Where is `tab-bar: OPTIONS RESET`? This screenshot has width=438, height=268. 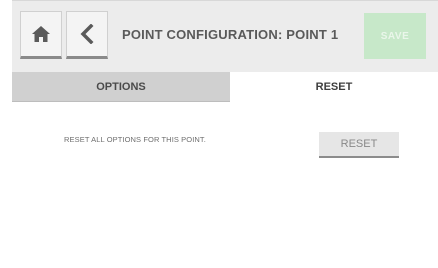
tab-bar: OPTIONS RESET is located at coordinates (225, 87).